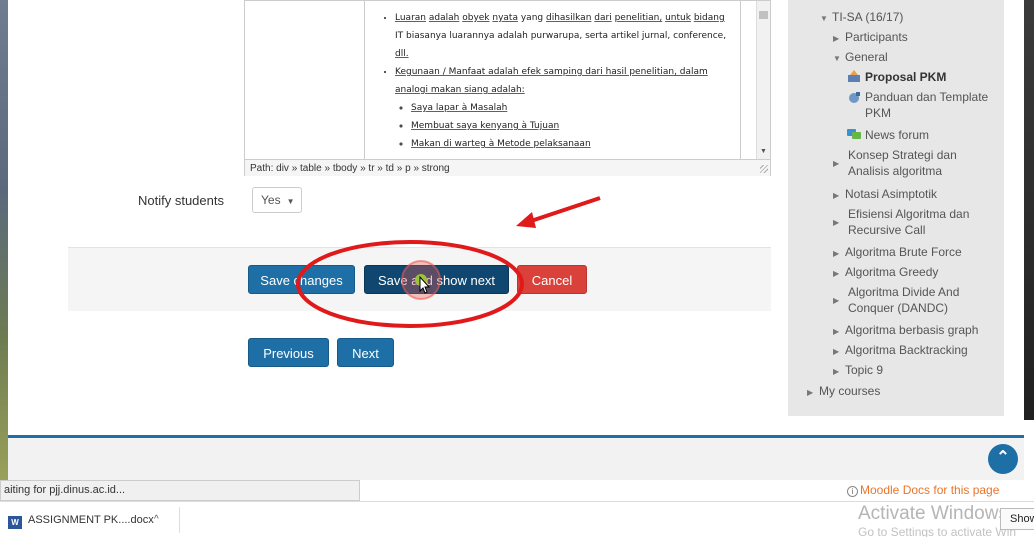 The image size is (1034, 537). I want to click on word-icon: W, so click(15, 522).